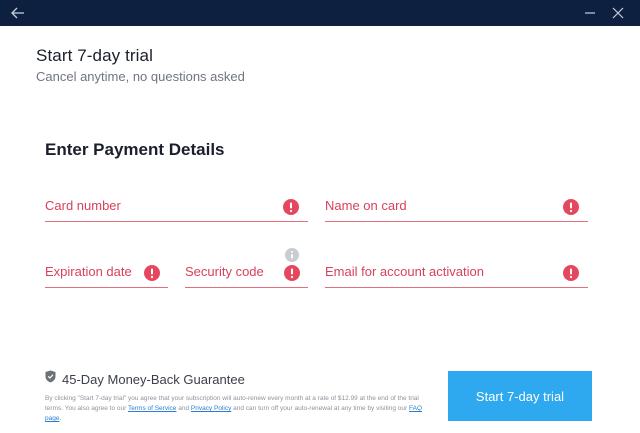 This screenshot has width=640, height=433. Describe the element at coordinates (152, 408) in the screenshot. I see `terms-of-service-link: Terms of Service` at that location.